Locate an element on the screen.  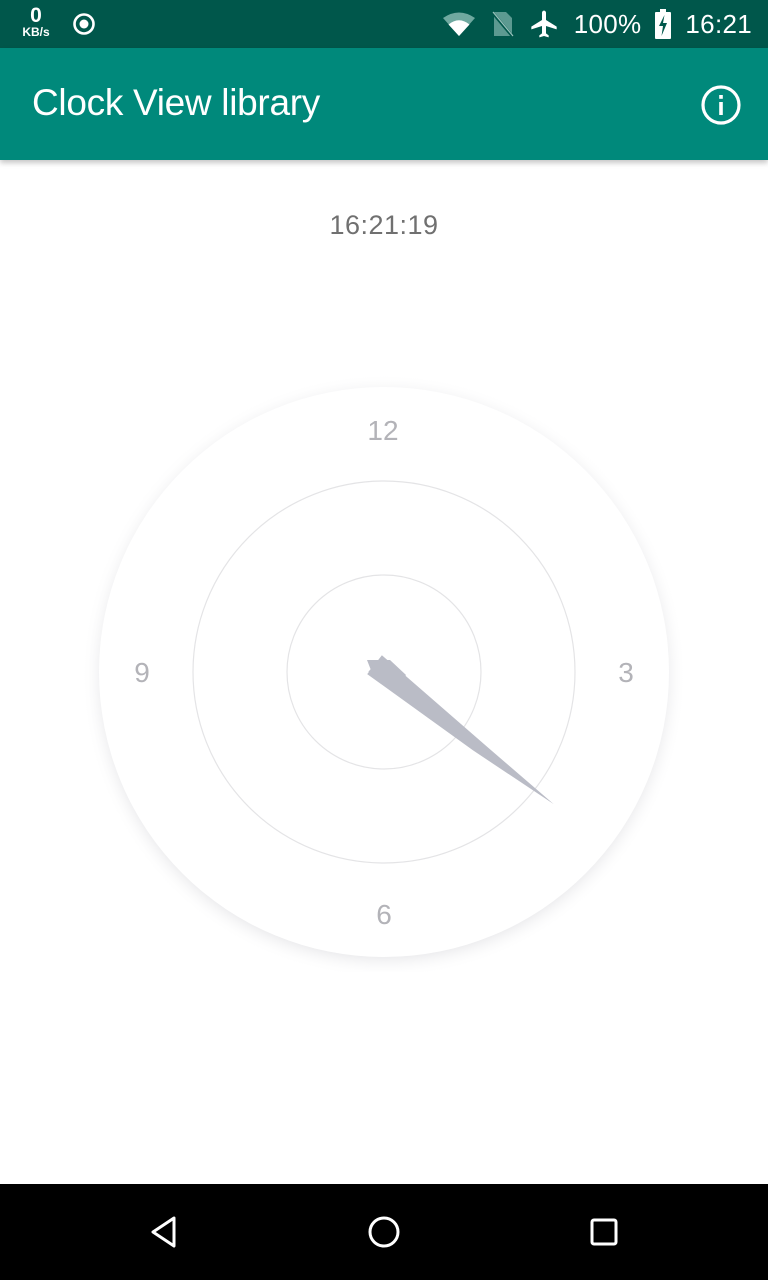
digital-time: 16:21:19 is located at coordinates (384, 225).